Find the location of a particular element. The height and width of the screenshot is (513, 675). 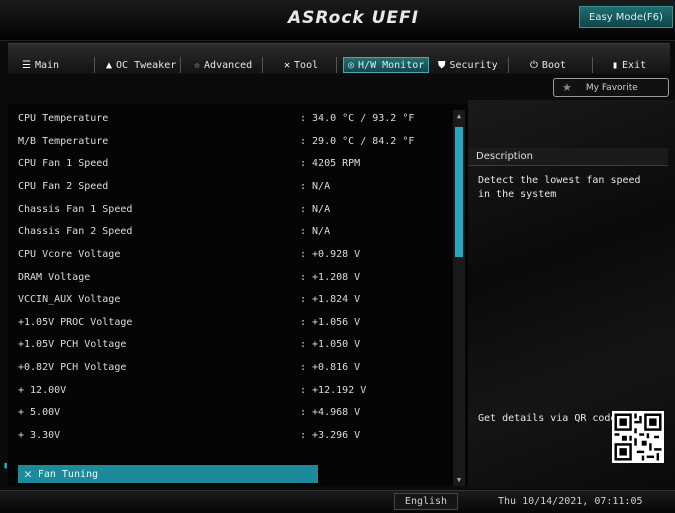

item-value: : +0.816 V is located at coordinates (330, 367).